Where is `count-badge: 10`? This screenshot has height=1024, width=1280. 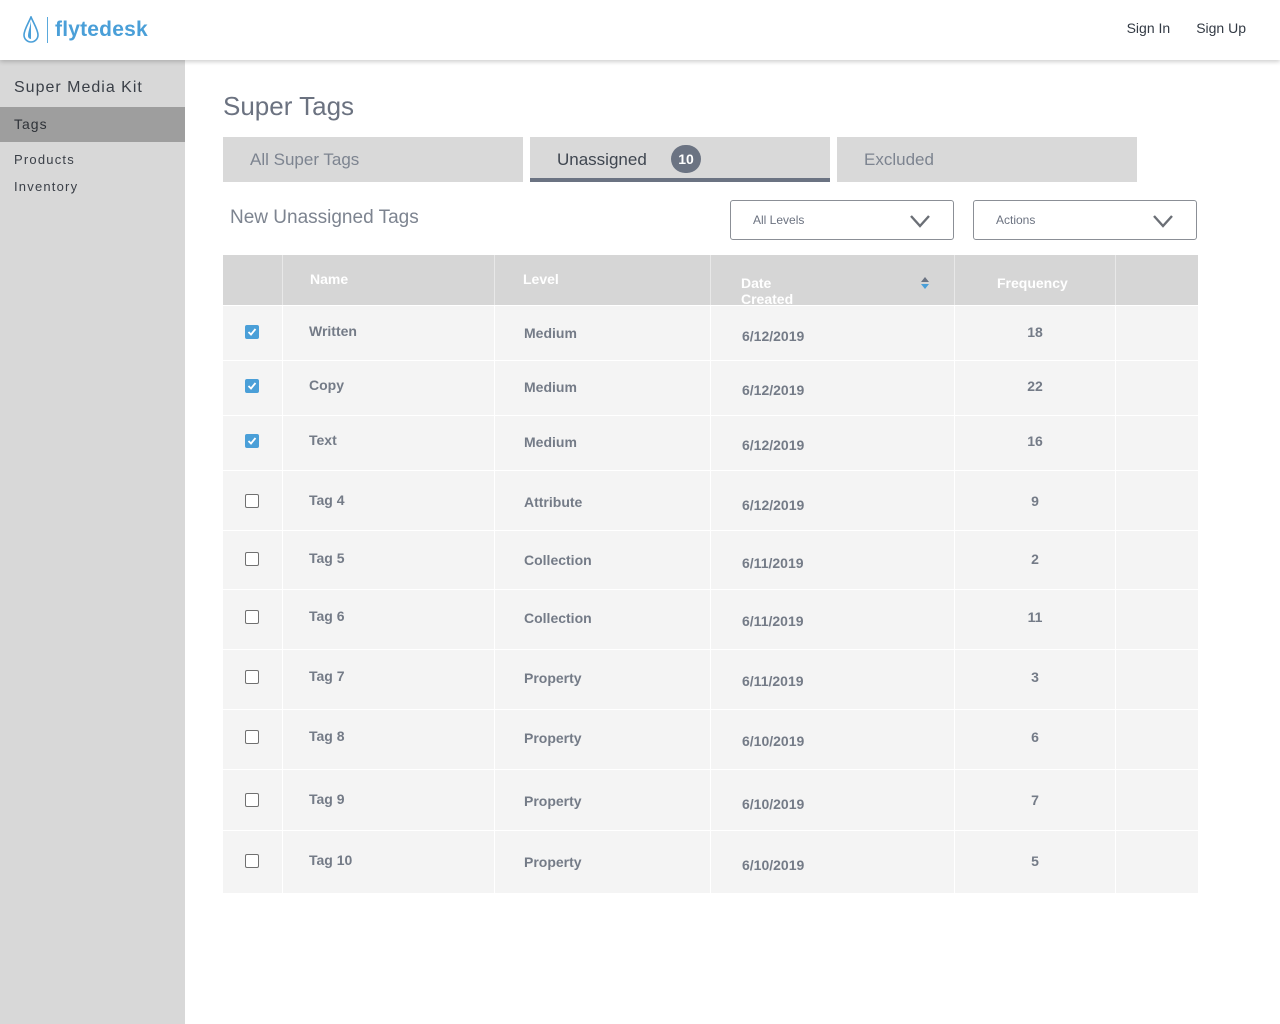
count-badge: 10 is located at coordinates (686, 159).